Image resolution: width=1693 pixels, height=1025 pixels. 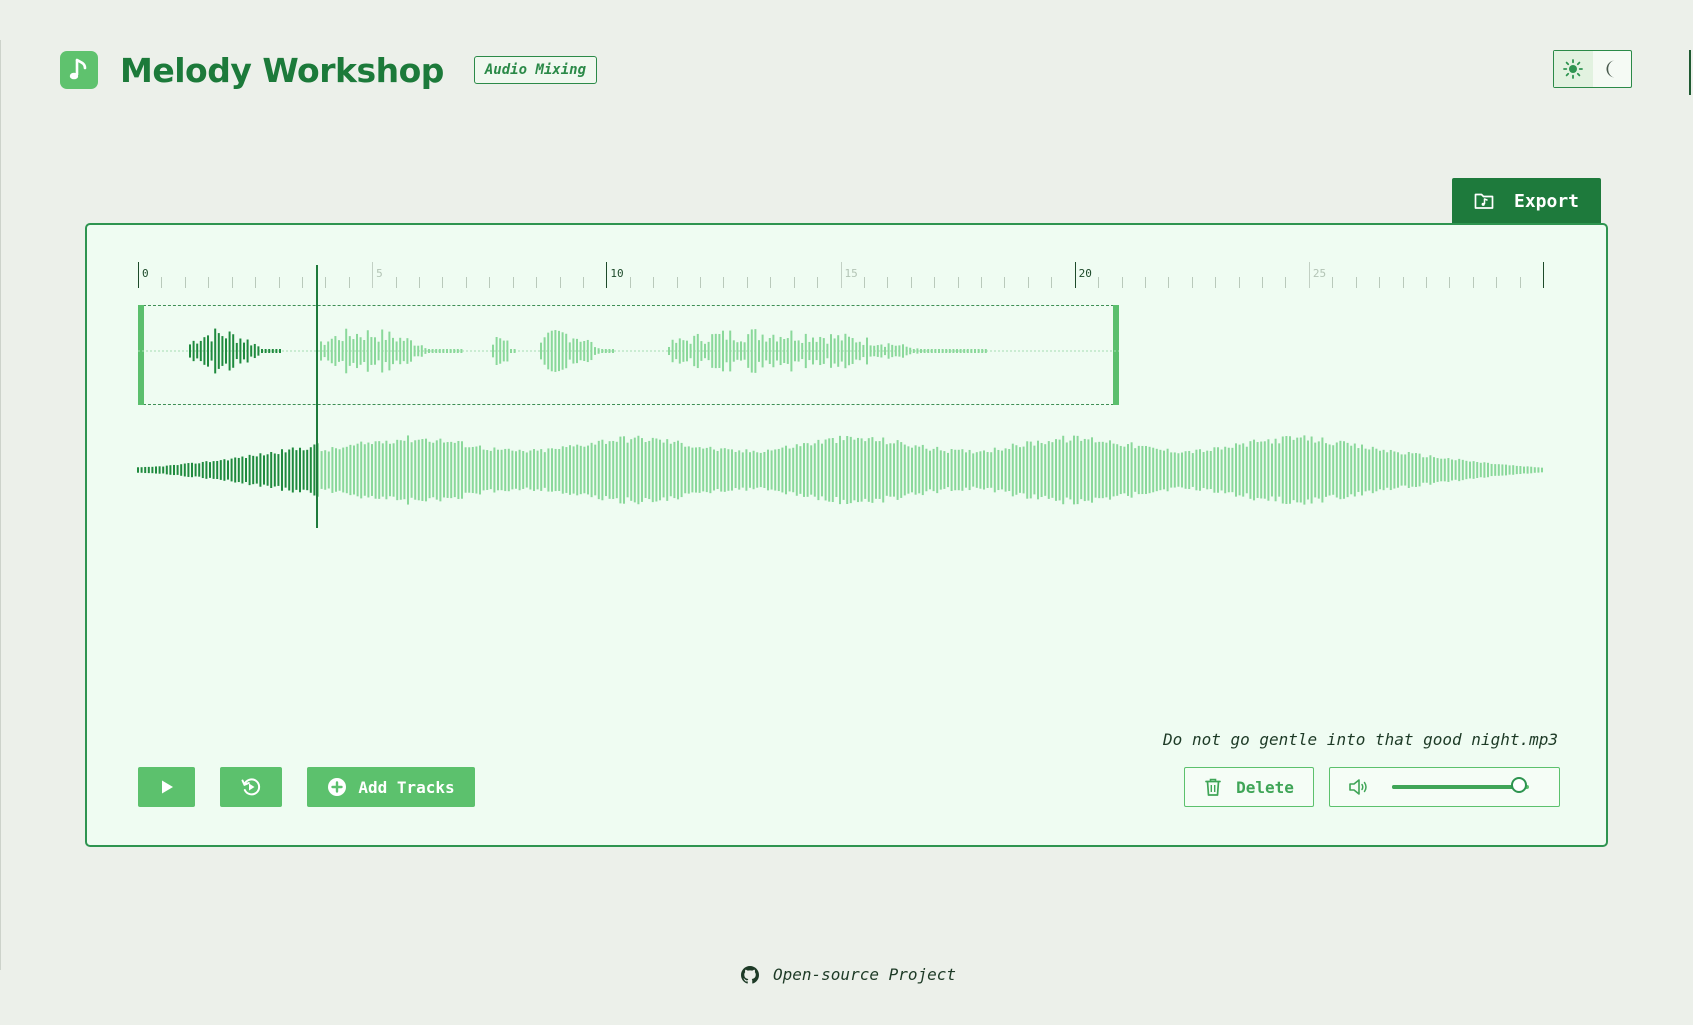 I want to click on volume-slider-thumb, so click(x=1519, y=785).